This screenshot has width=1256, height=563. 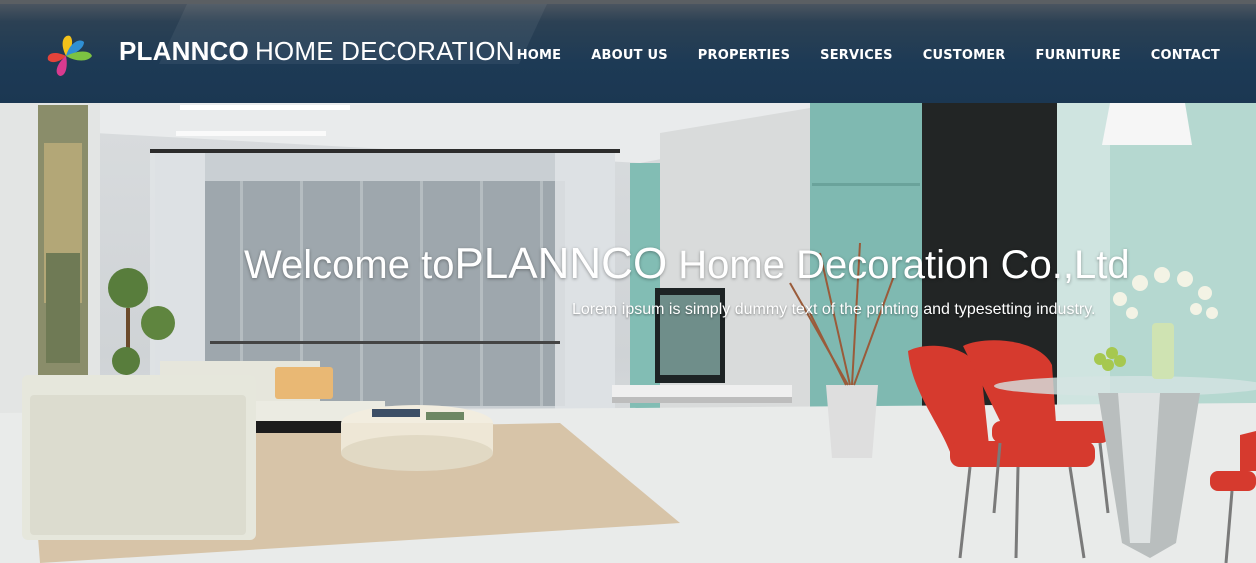 What do you see at coordinates (75, 57) in the screenshot?
I see `pinwheel-logo-icon` at bounding box center [75, 57].